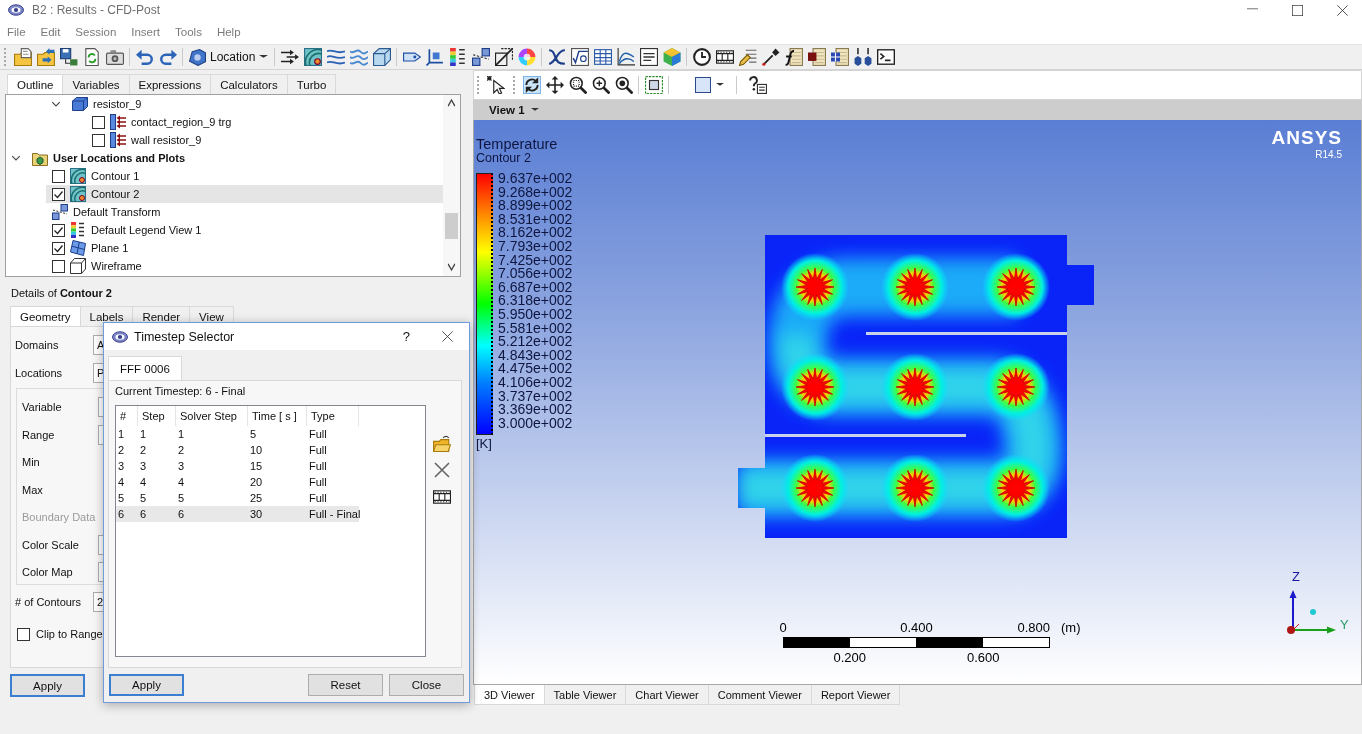 This screenshot has height=734, width=1362. I want to click on table-row: 4 4 4 20 Full, so click(237, 482).